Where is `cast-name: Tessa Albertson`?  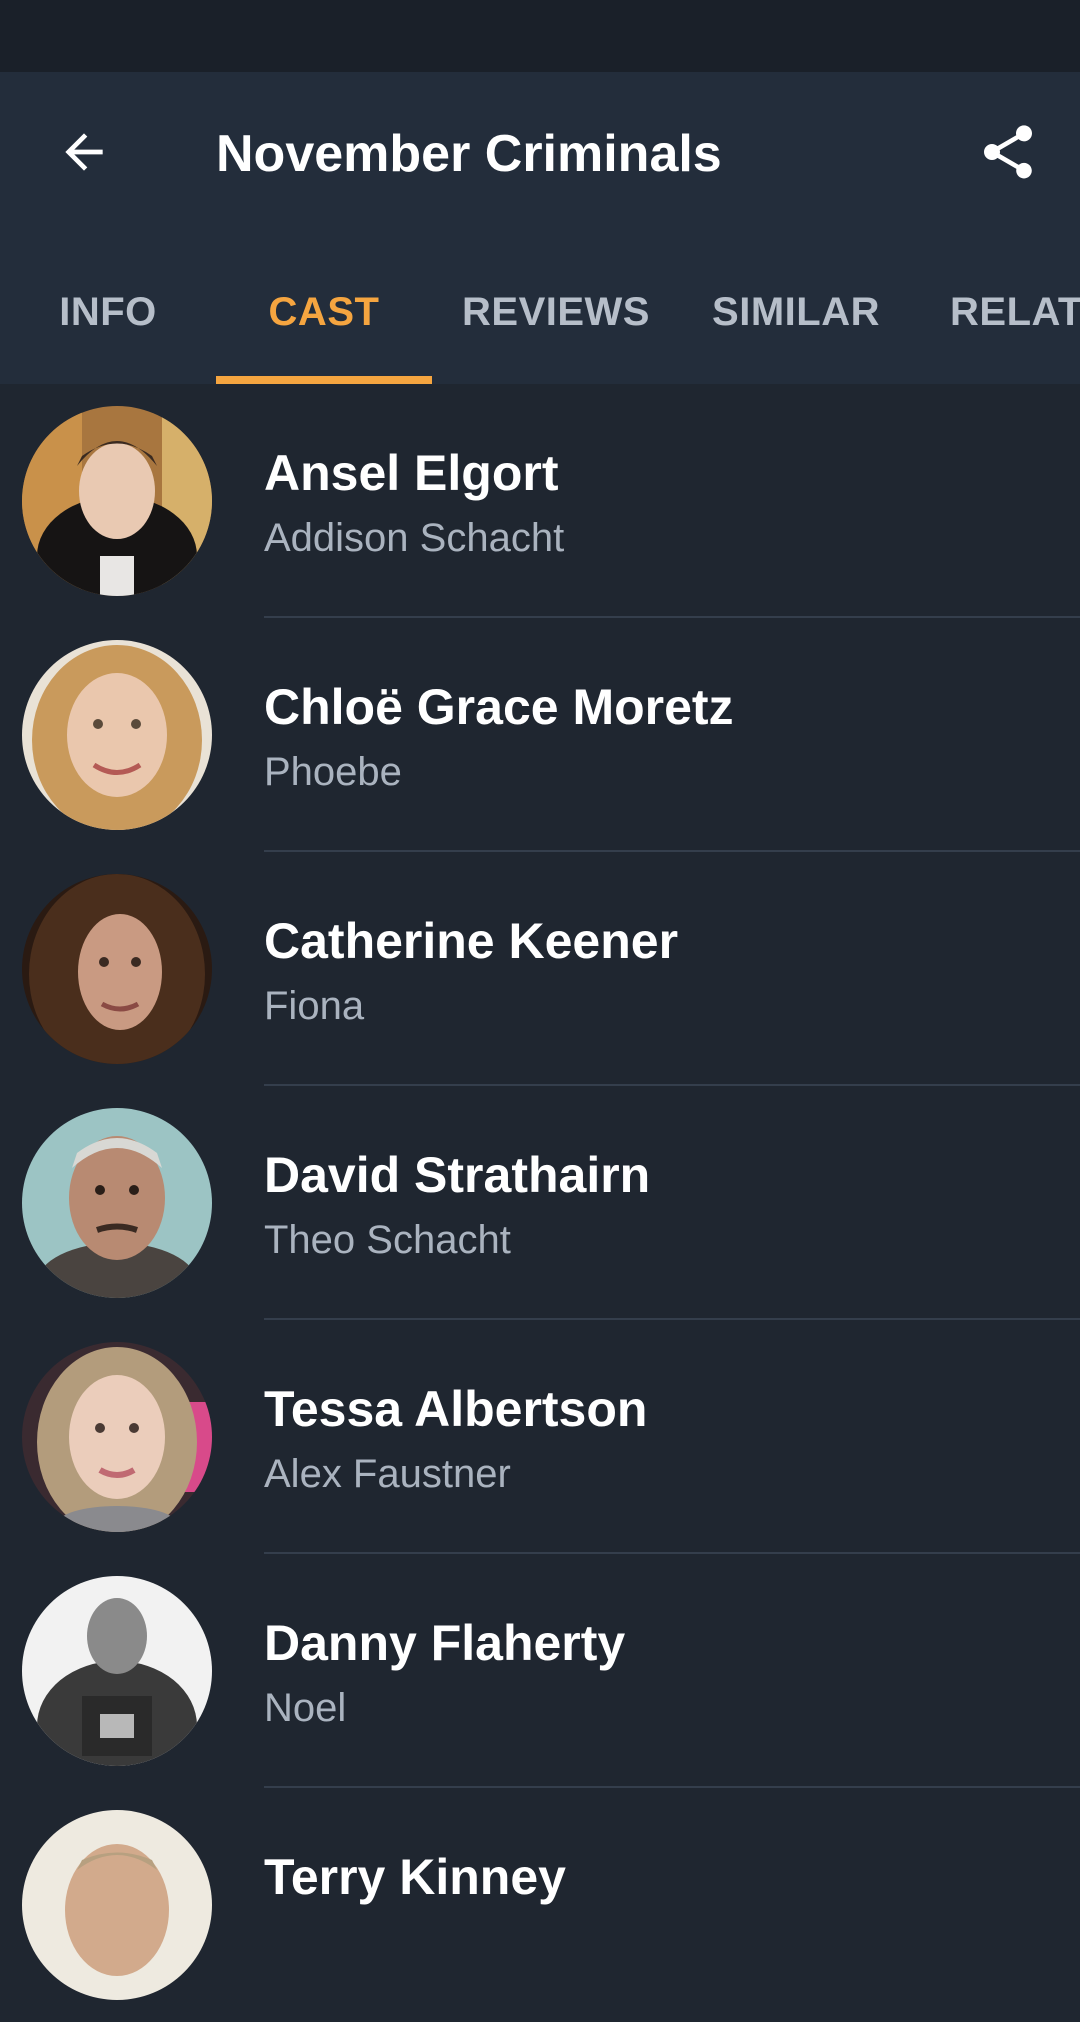
cast-name: Tessa Albertson is located at coordinates (456, 1409).